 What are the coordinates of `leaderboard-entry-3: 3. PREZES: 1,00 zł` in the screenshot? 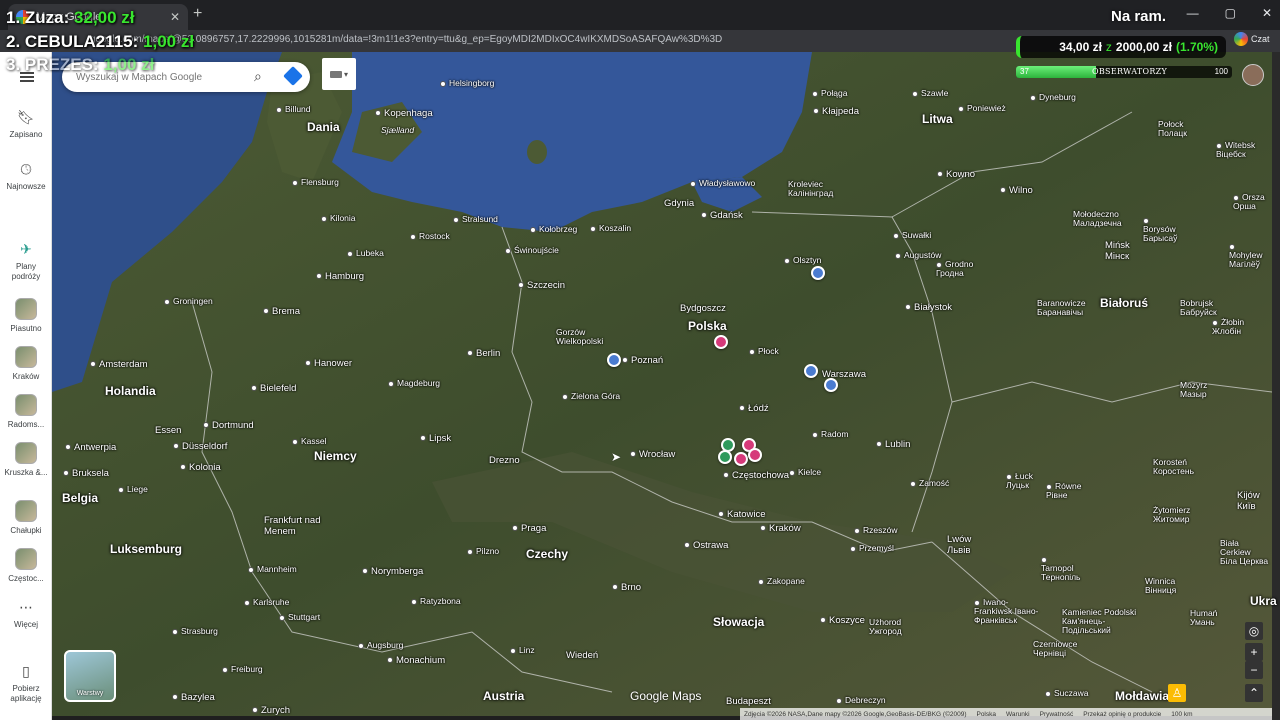 It's located at (80, 65).